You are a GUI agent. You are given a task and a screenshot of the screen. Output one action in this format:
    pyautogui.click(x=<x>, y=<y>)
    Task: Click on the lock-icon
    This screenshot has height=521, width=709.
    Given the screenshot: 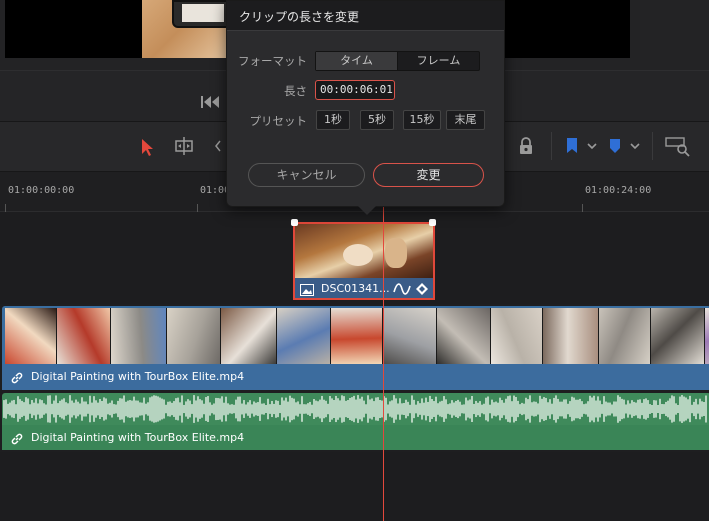 What is the action you would take?
    pyautogui.click(x=526, y=146)
    